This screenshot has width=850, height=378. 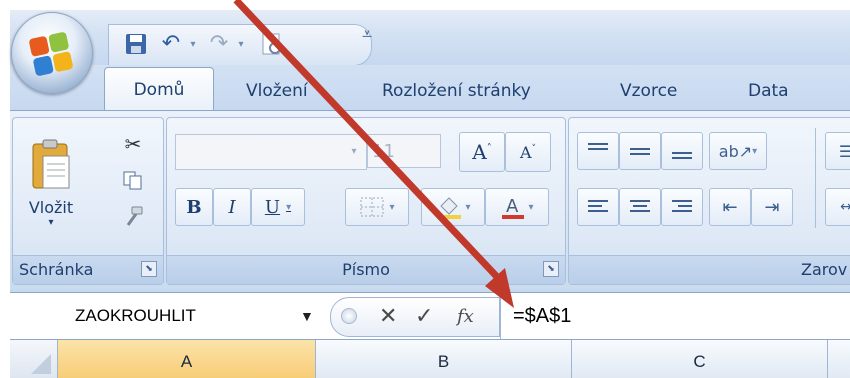 I want to click on redo-dropdown: ▾, so click(x=241, y=44).